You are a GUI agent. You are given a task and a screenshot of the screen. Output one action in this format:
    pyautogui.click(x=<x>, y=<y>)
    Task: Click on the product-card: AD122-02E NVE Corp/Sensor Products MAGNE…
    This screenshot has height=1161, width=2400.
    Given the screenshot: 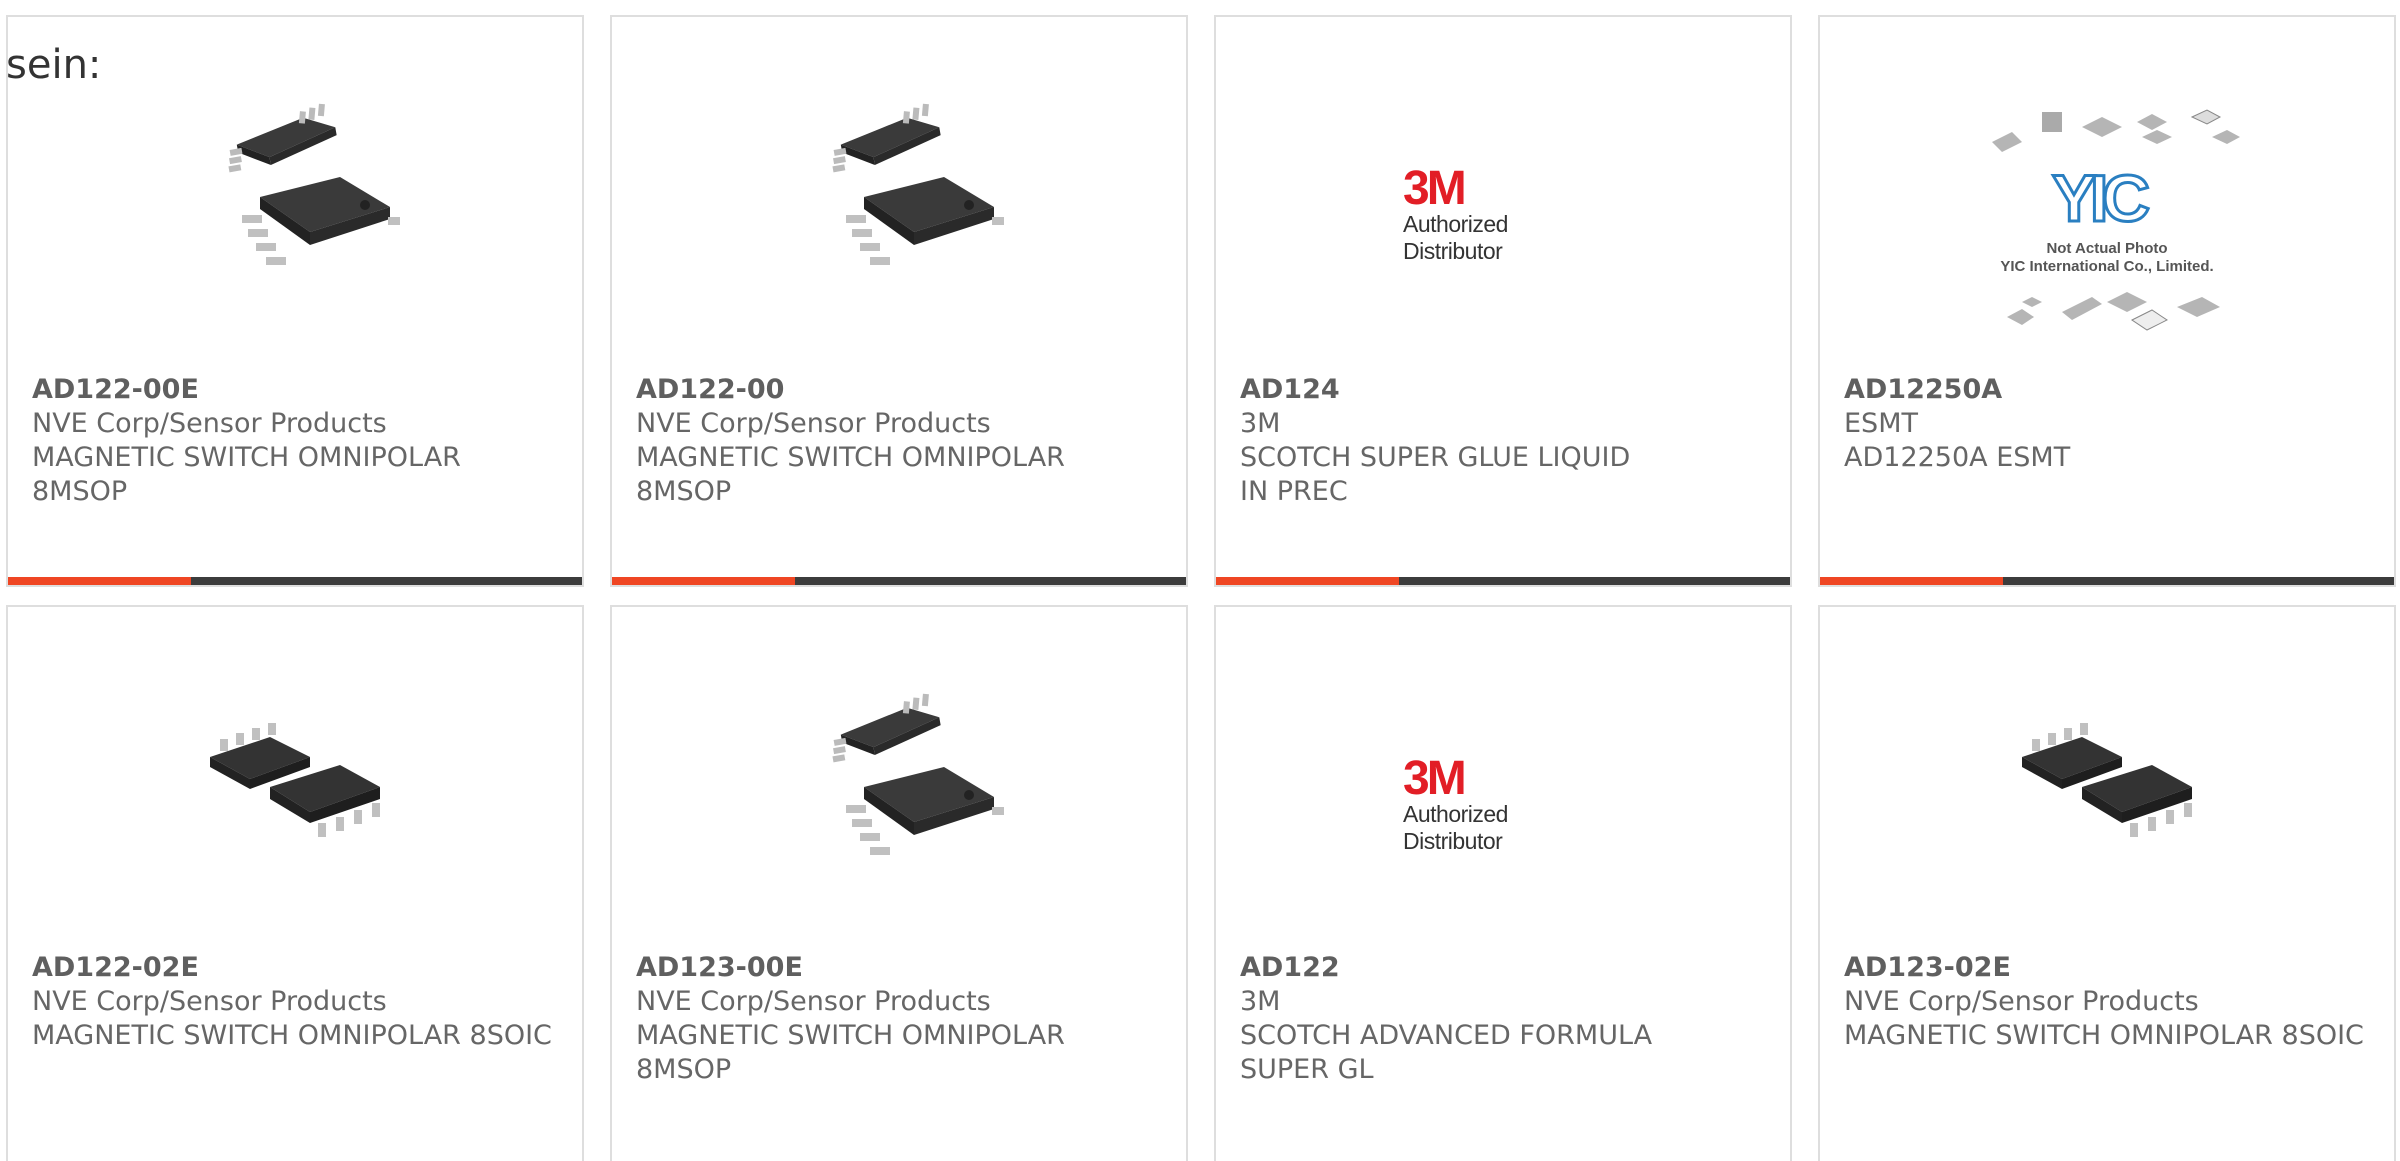 What is the action you would take?
    pyautogui.click(x=295, y=883)
    